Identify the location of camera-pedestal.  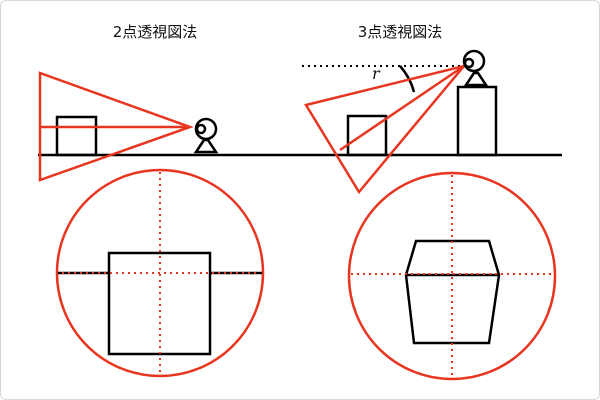
(477, 121).